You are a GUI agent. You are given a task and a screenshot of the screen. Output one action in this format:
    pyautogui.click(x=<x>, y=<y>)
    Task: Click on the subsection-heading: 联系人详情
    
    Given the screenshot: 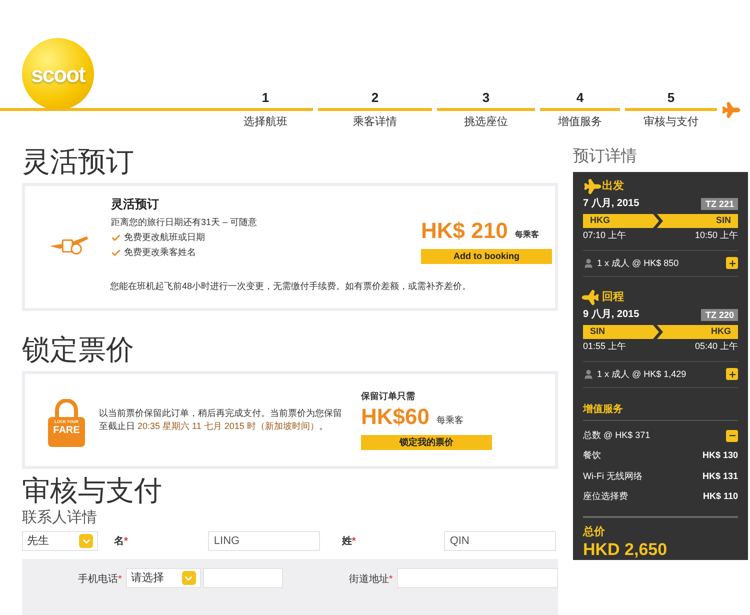 What is the action you would take?
    pyautogui.click(x=60, y=518)
    